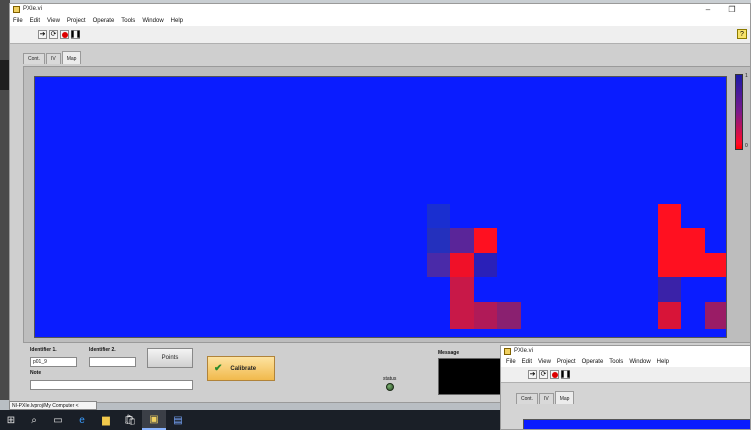 The width and height of the screenshot is (751, 430). What do you see at coordinates (732, 10) in the screenshot?
I see `restore-icon: ❐` at bounding box center [732, 10].